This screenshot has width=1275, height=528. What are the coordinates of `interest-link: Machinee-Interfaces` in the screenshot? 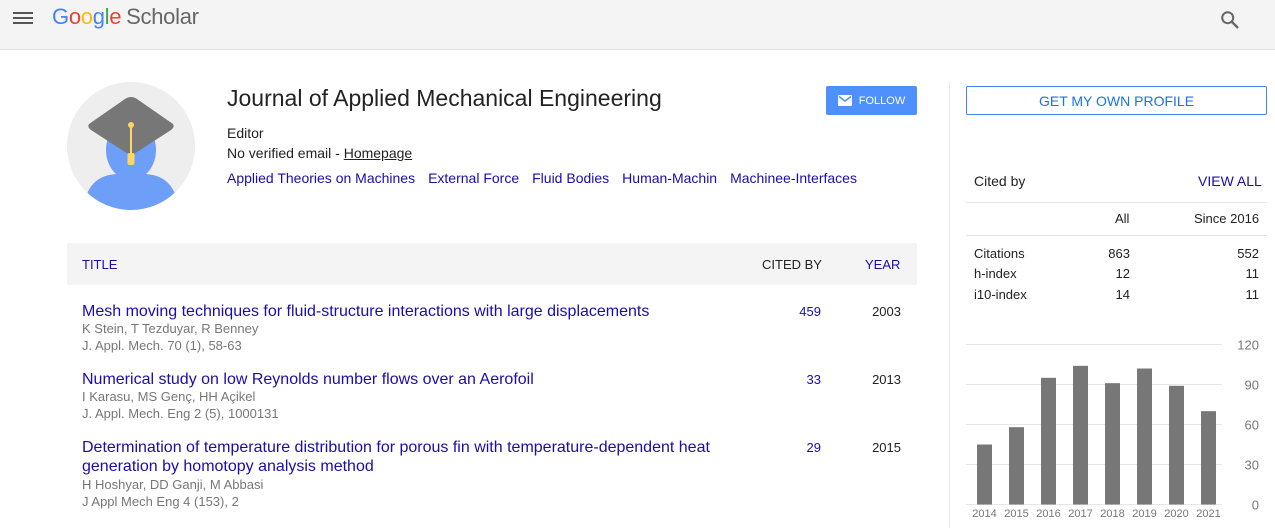 It's located at (793, 178).